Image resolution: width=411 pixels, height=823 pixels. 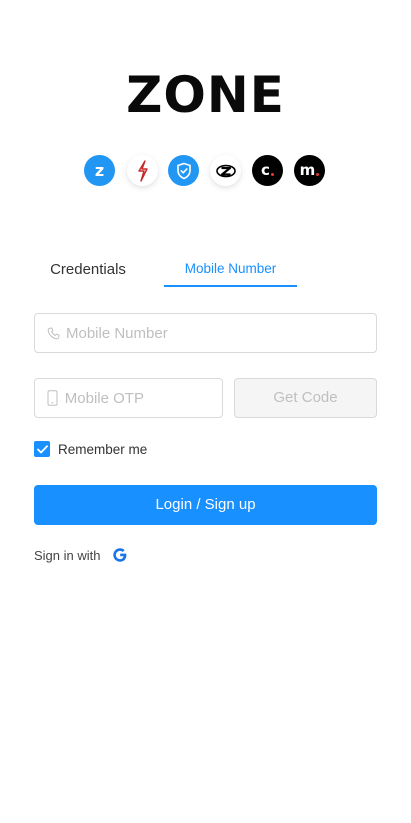 I want to click on google-icon, so click(x=120, y=555).